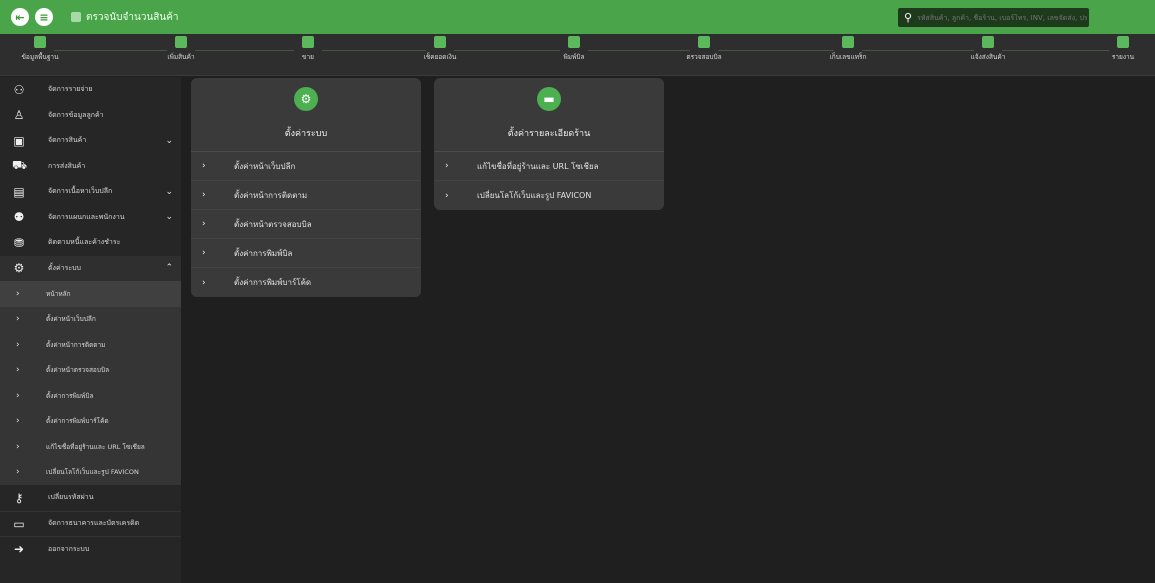 This screenshot has height=583, width=1155. I want to click on sidebar-subitem: › แก้ไขชื่อที่อยู่ร้านและ URL โซเชียล, so click(90, 447).